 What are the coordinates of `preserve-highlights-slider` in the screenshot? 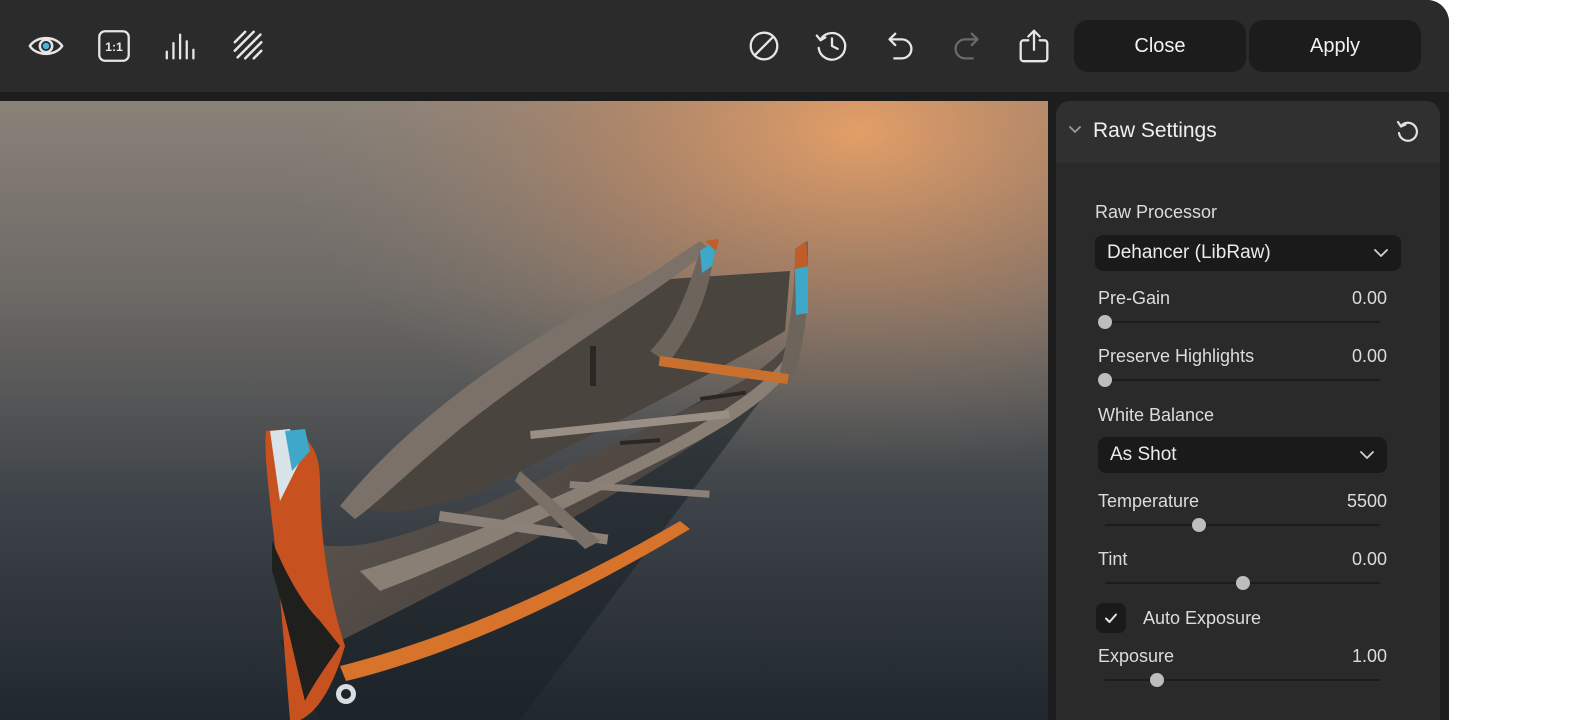 It's located at (1239, 380).